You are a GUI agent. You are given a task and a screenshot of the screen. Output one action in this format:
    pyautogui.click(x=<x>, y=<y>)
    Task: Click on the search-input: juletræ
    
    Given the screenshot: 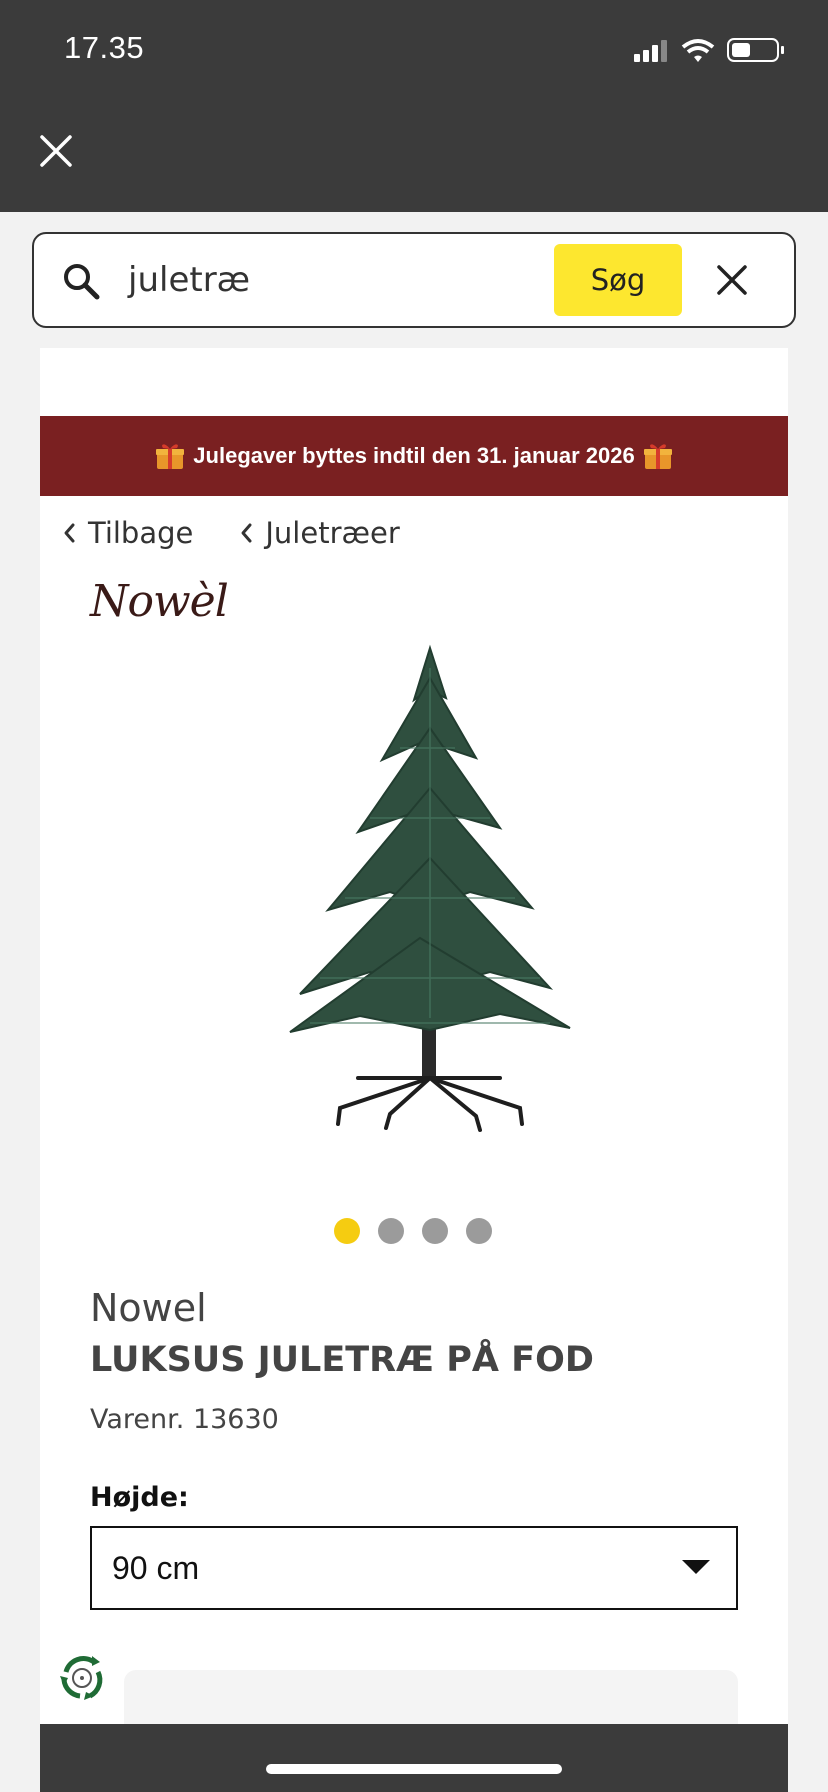 What is the action you would take?
    pyautogui.click(x=189, y=280)
    